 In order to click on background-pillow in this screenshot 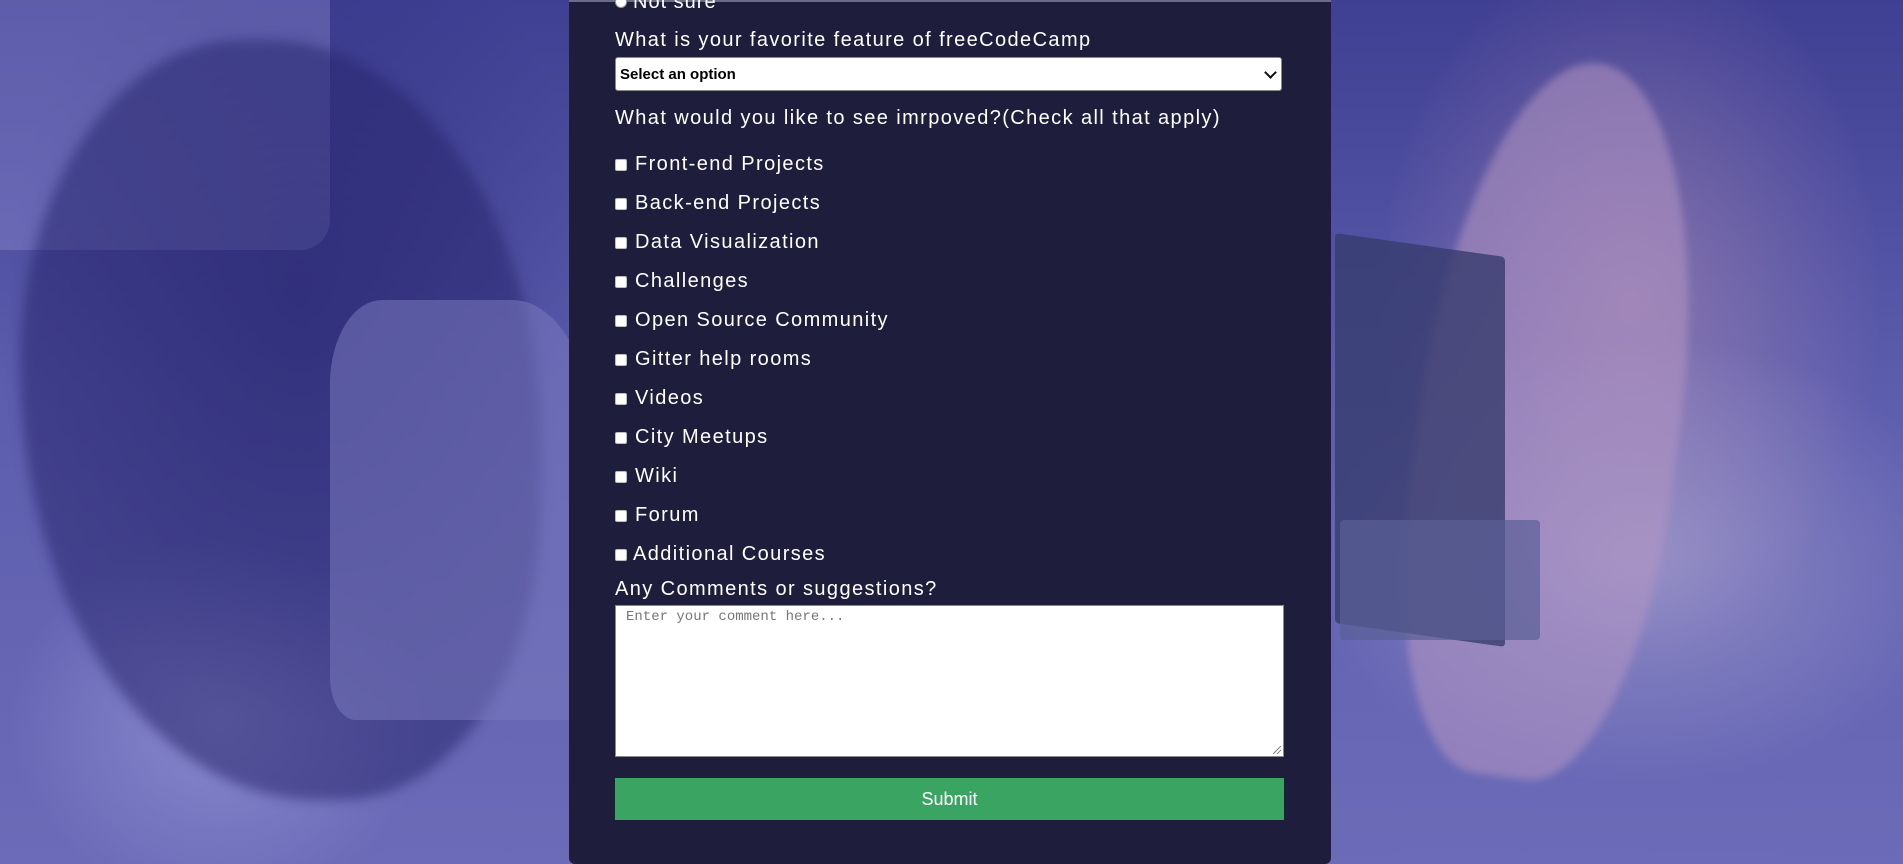, I will do `click(460, 510)`.